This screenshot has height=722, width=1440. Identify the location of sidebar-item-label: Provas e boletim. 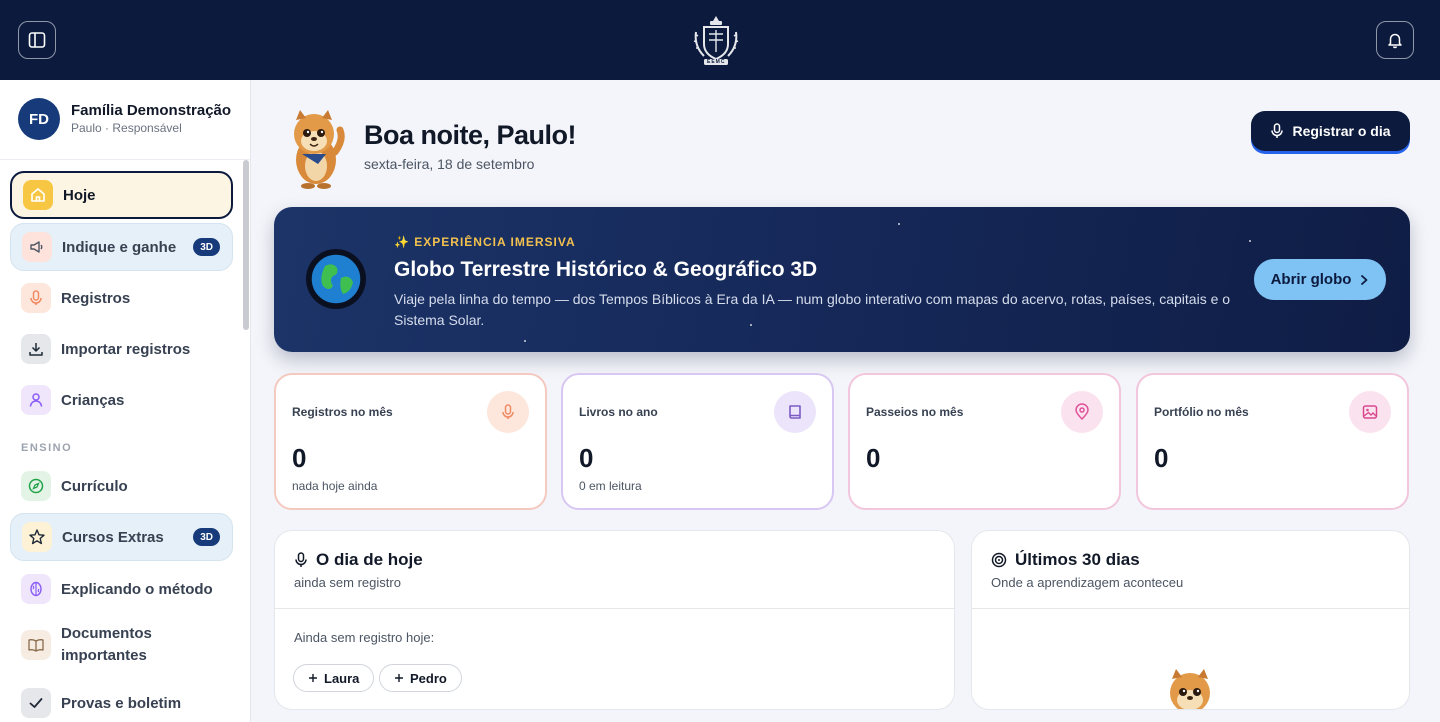
(121, 703).